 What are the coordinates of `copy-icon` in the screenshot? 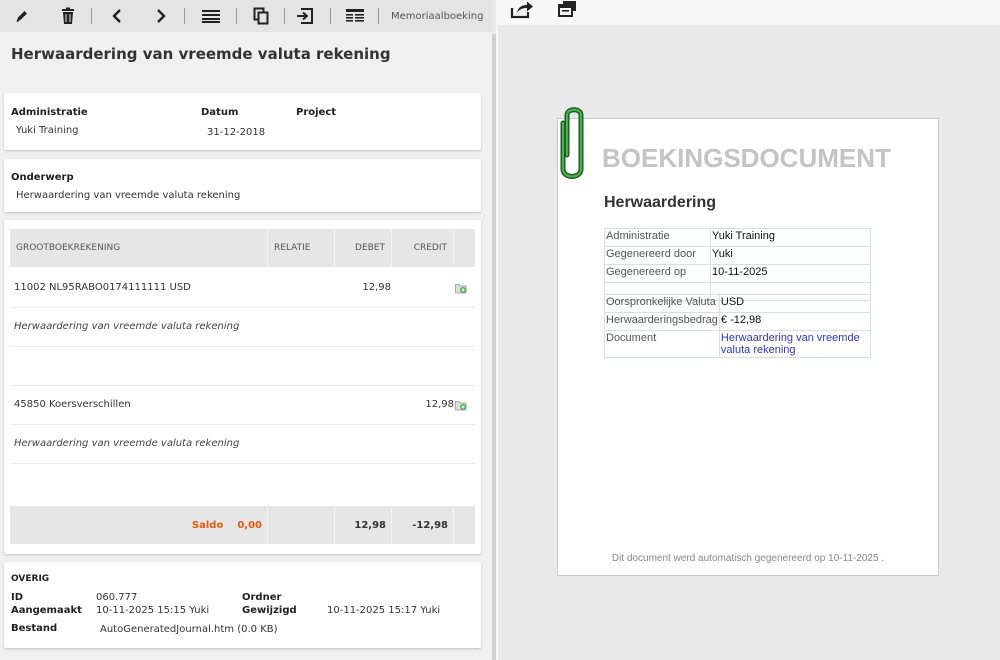 It's located at (261, 16).